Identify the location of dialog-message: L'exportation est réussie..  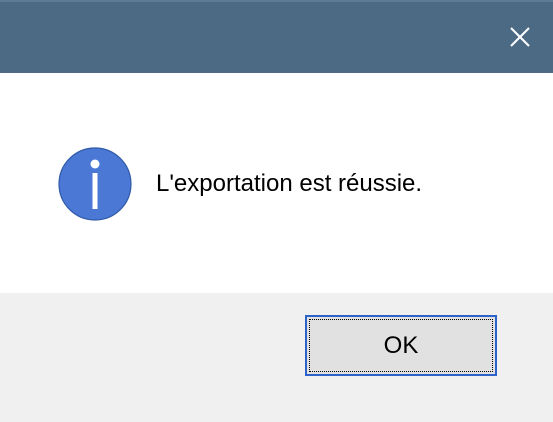
(289, 183).